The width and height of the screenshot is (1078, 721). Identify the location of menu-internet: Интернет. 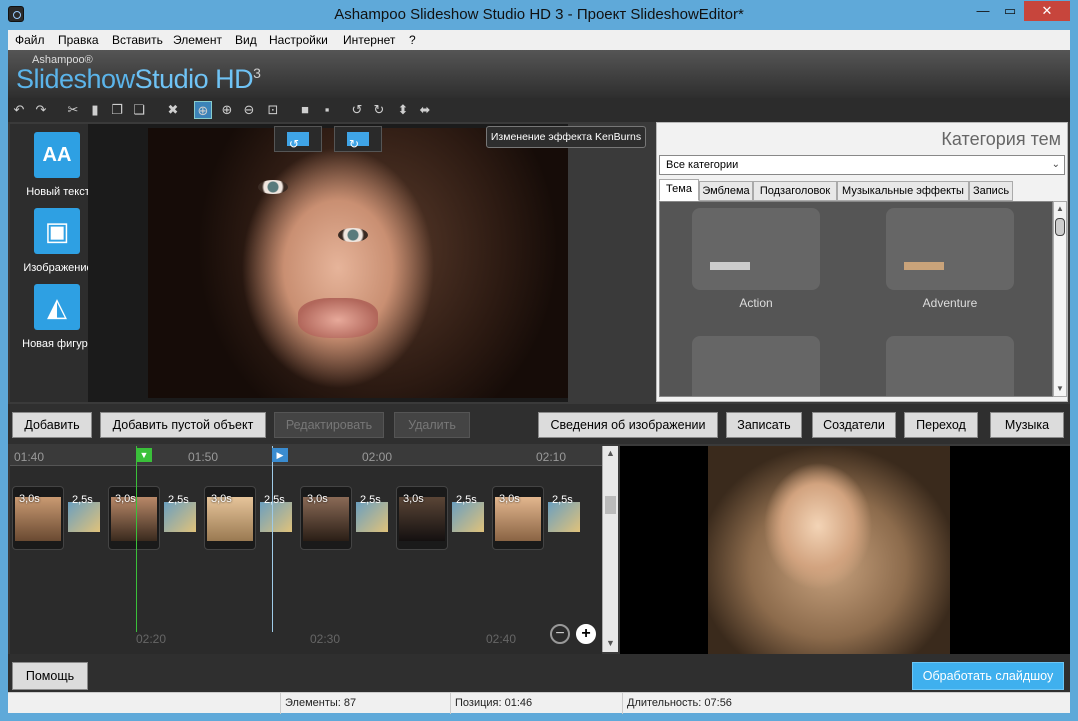
(369, 40).